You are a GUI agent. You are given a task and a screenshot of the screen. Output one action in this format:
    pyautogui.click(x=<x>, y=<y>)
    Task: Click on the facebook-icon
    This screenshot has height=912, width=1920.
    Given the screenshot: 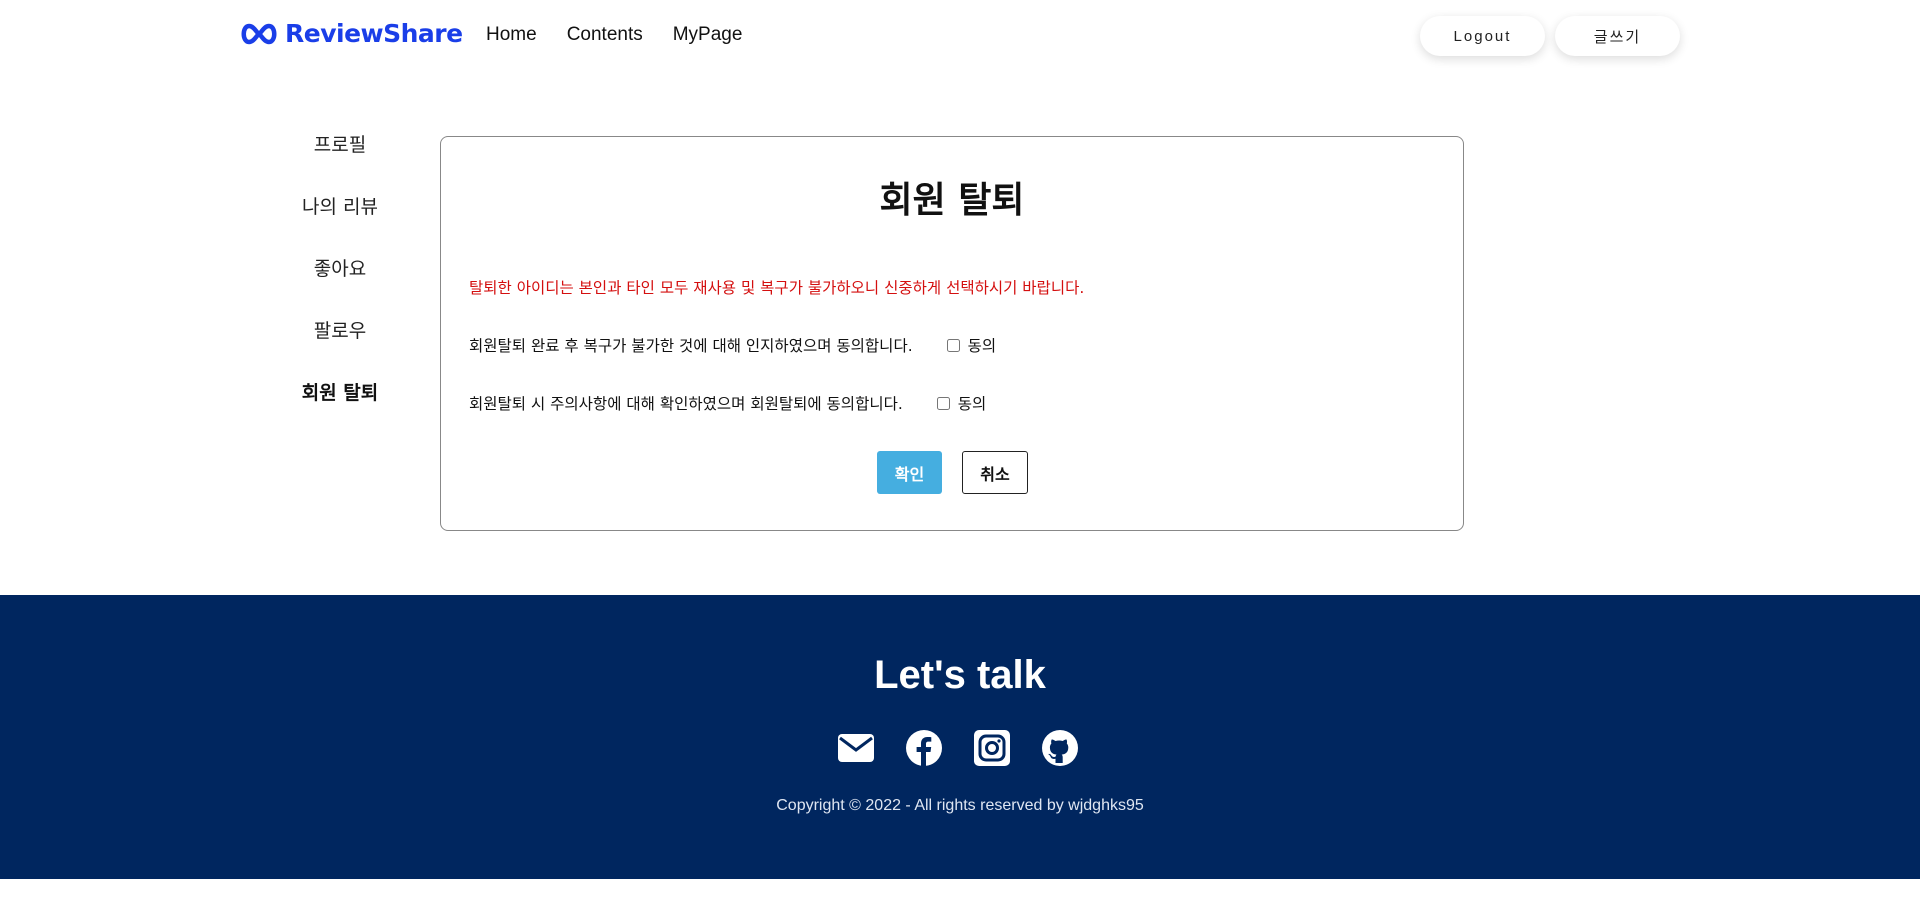 What is the action you would take?
    pyautogui.click(x=924, y=748)
    